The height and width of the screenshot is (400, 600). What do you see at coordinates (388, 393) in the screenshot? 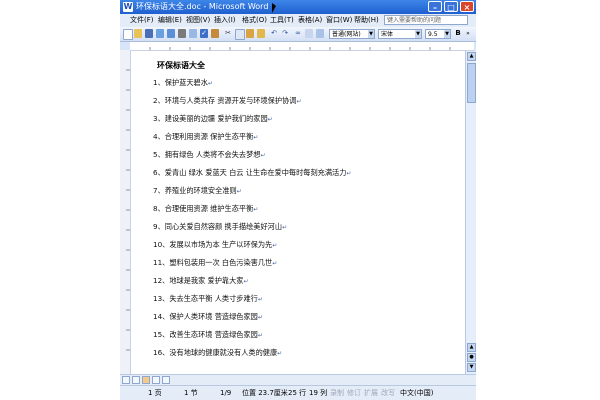
I see `status-overtype: 改写` at bounding box center [388, 393].